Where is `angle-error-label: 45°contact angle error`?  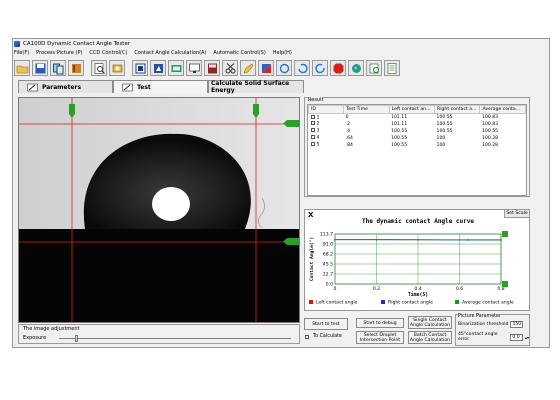 angle-error-label: 45°contact angle error is located at coordinates (478, 337).